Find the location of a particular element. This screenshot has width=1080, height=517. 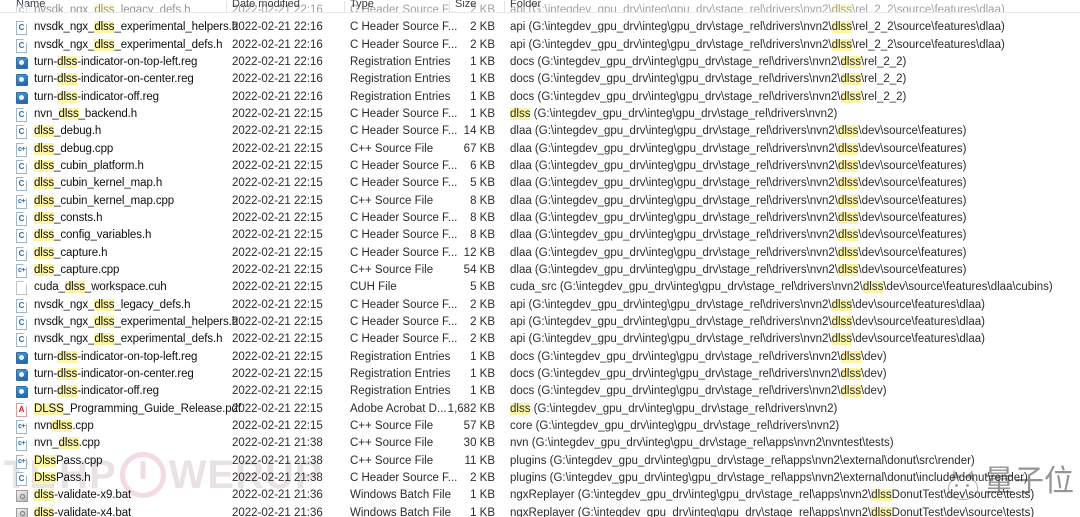

file-size-cell: 2 KB is located at coordinates (482, 321).